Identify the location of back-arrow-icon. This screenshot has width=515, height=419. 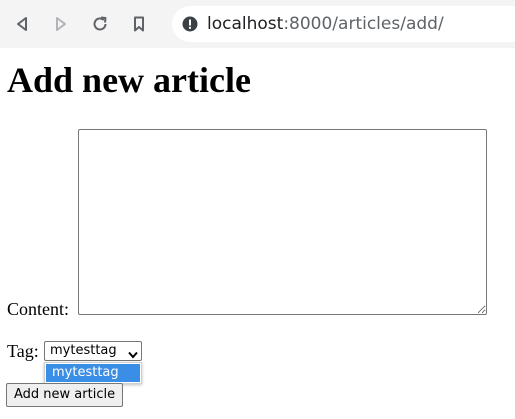
(22, 24).